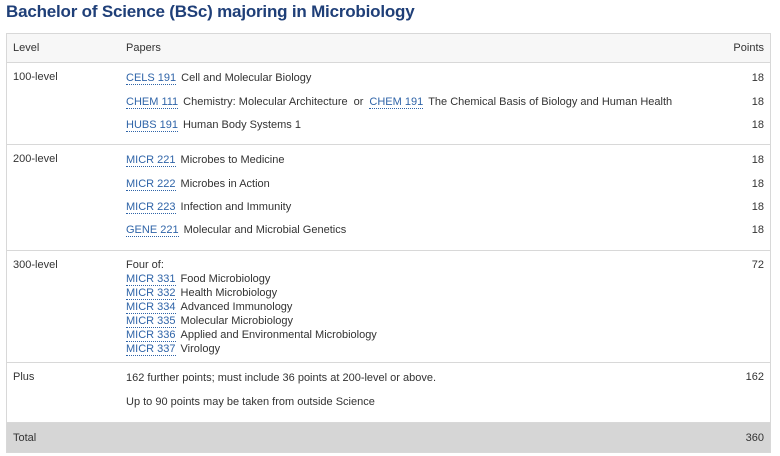  Describe the element at coordinates (413, 279) in the screenshot. I see `paper-line: MICR 331 Food Microbiology` at that location.